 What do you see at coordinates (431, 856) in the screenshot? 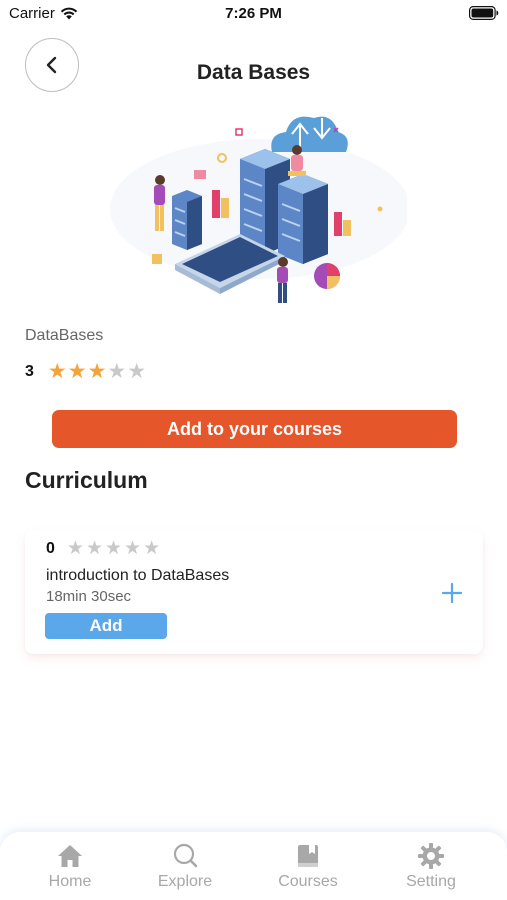
I see `gear-icon` at bounding box center [431, 856].